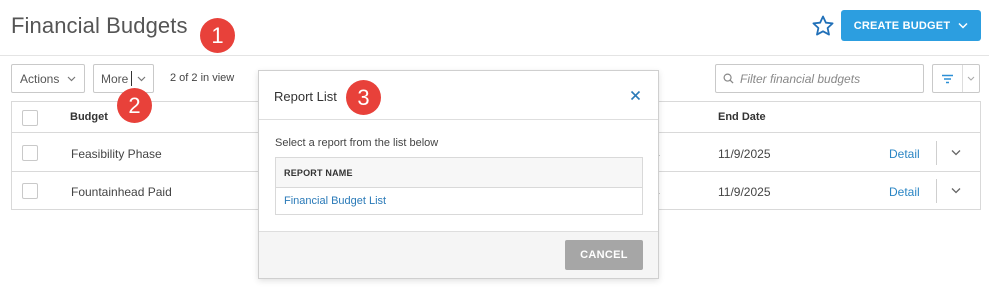  What do you see at coordinates (99, 25) in the screenshot?
I see `page-title: Financial Budgets` at bounding box center [99, 25].